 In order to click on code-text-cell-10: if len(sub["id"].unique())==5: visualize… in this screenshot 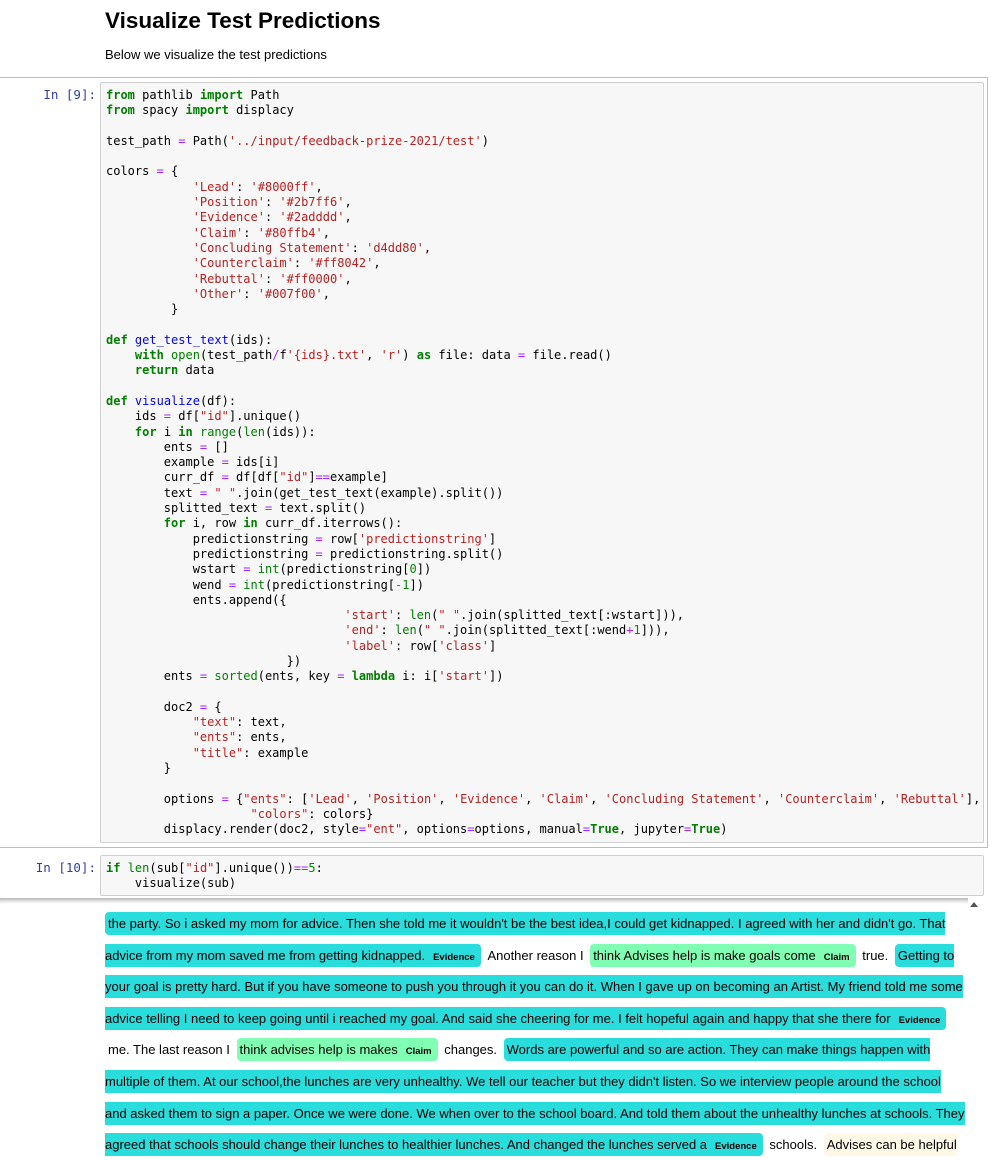, I will do `click(214, 876)`.